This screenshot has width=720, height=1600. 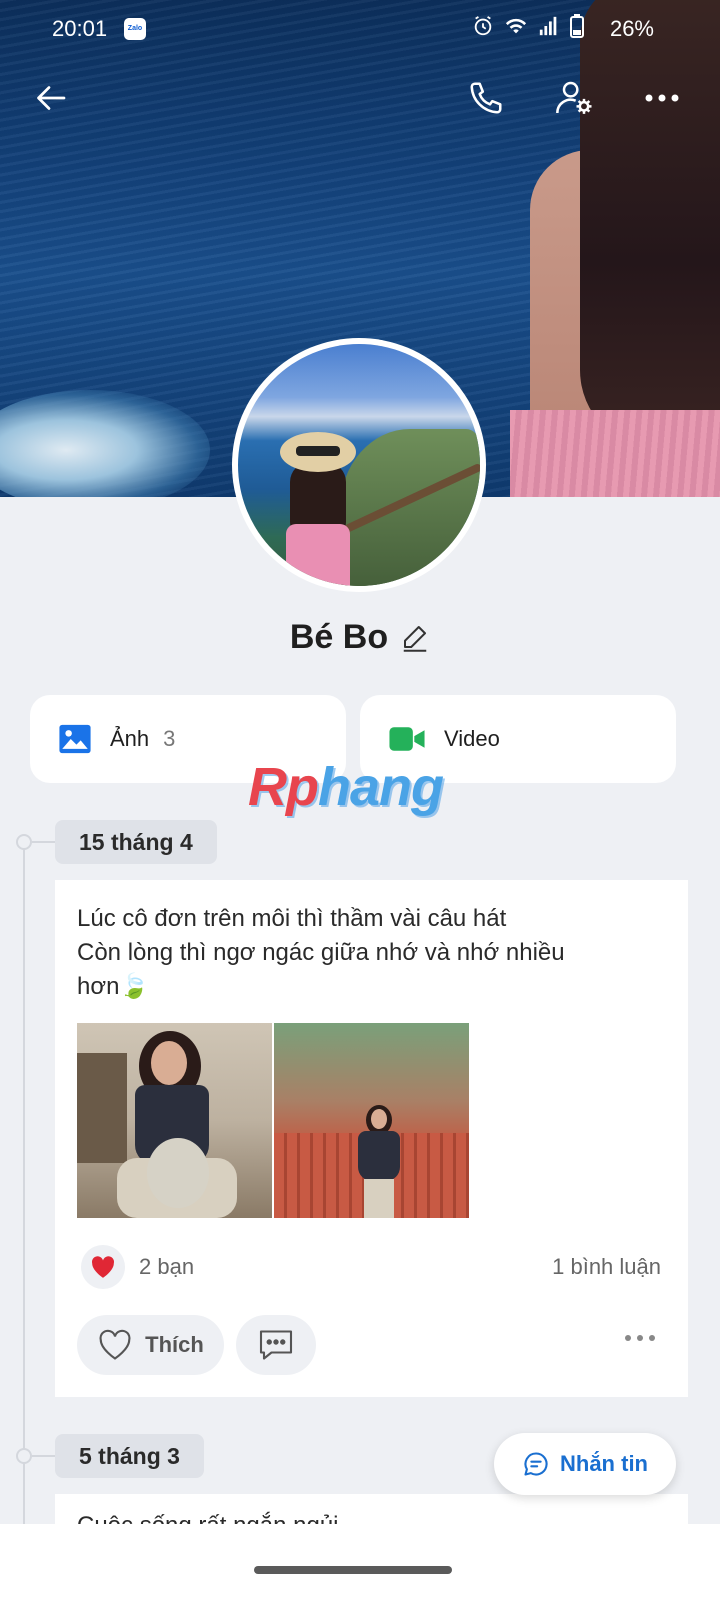 I want to click on call-button, so click(x=486, y=98).